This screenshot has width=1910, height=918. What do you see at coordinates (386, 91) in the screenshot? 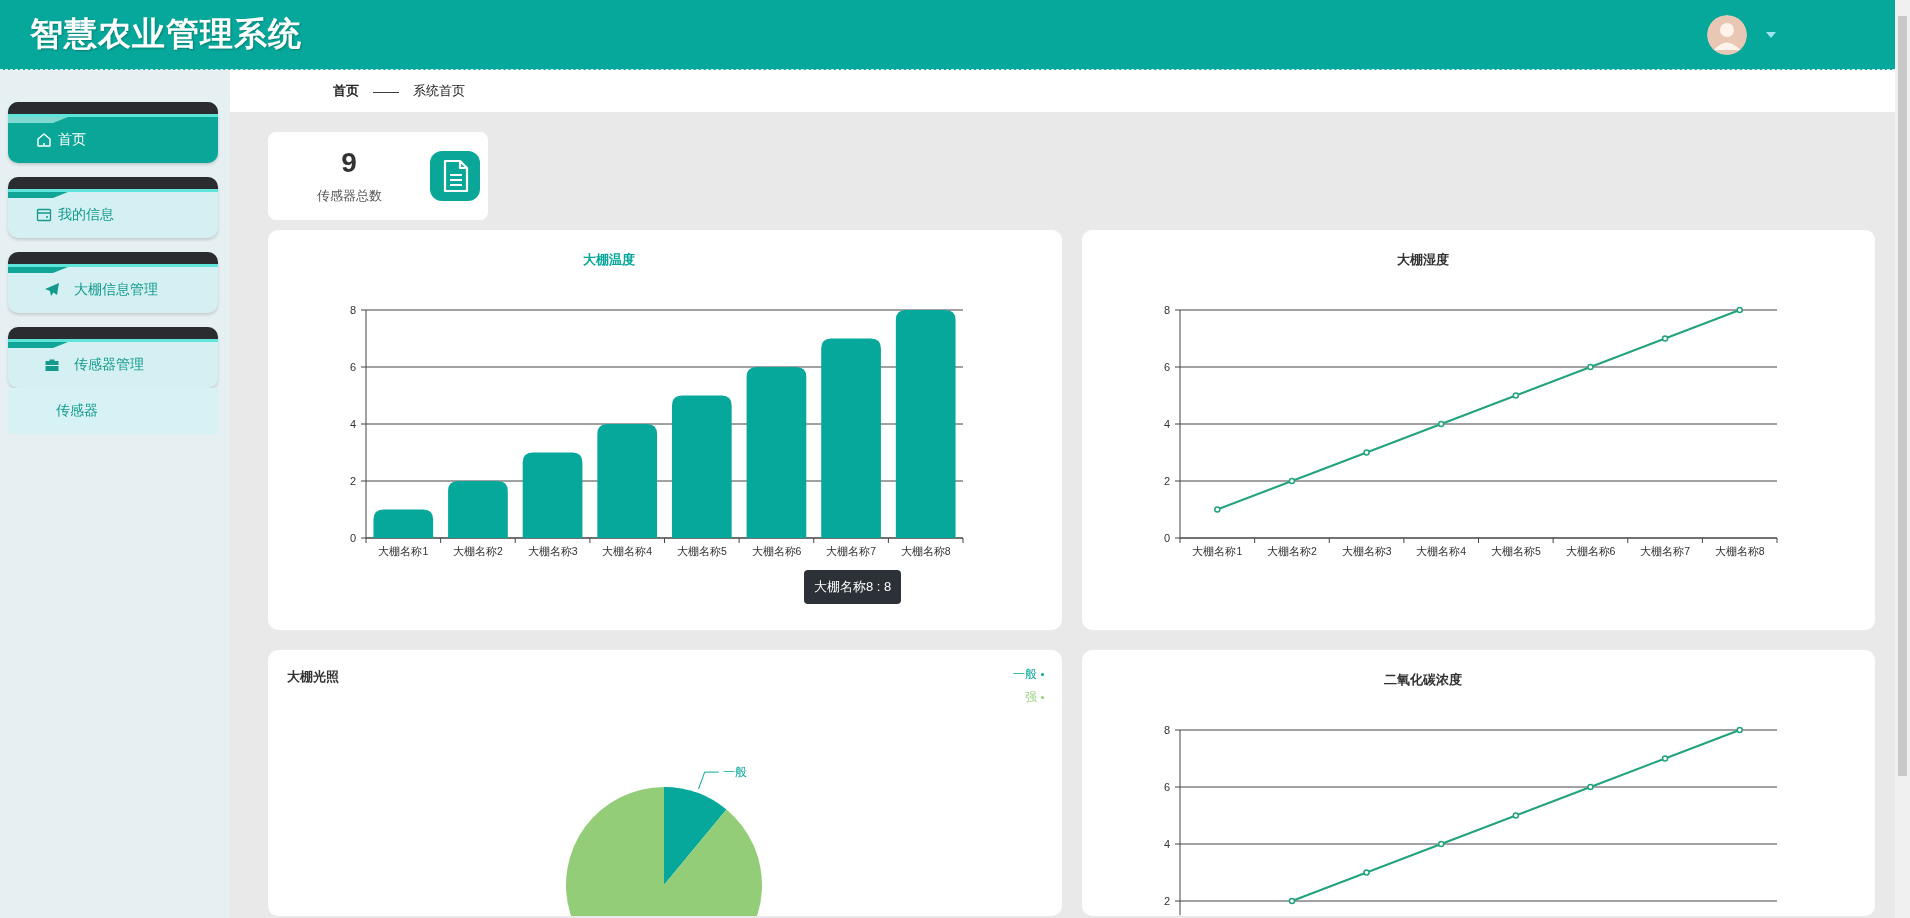
I see `breadcrumb-item: ——` at bounding box center [386, 91].